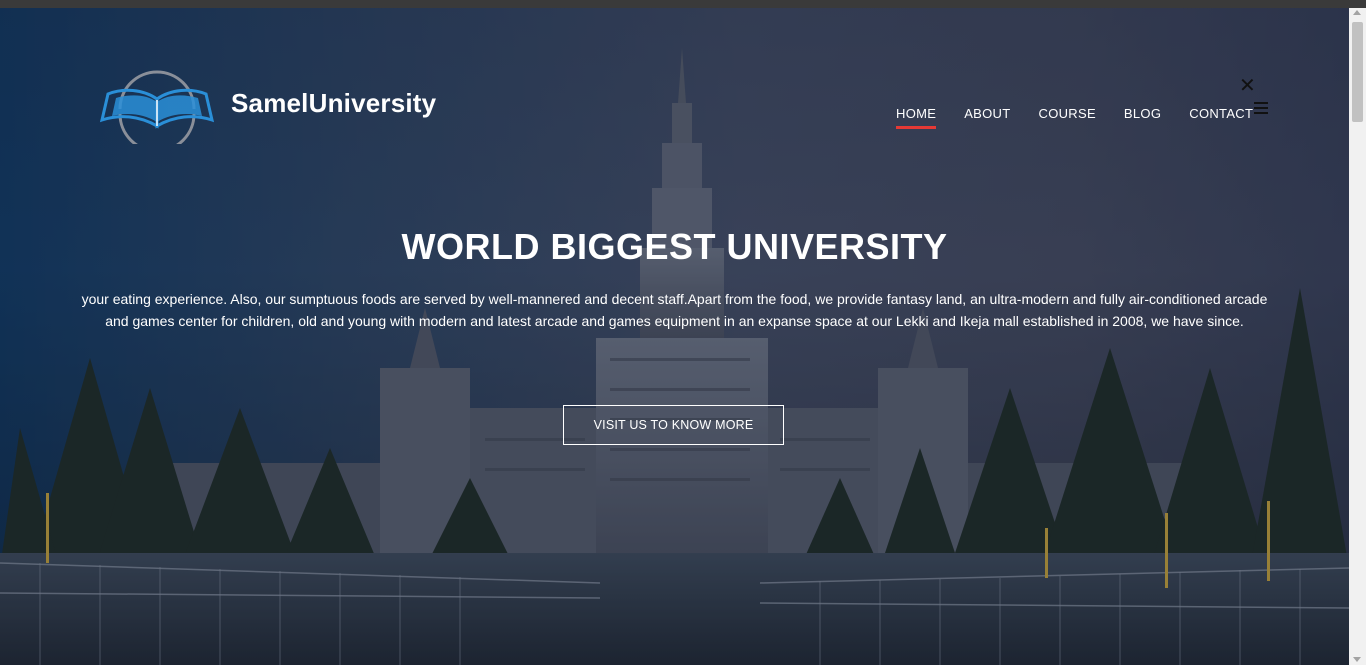  Describe the element at coordinates (673, 425) in the screenshot. I see `visit-us-button: VISIT US TO KNOW MORE` at that location.